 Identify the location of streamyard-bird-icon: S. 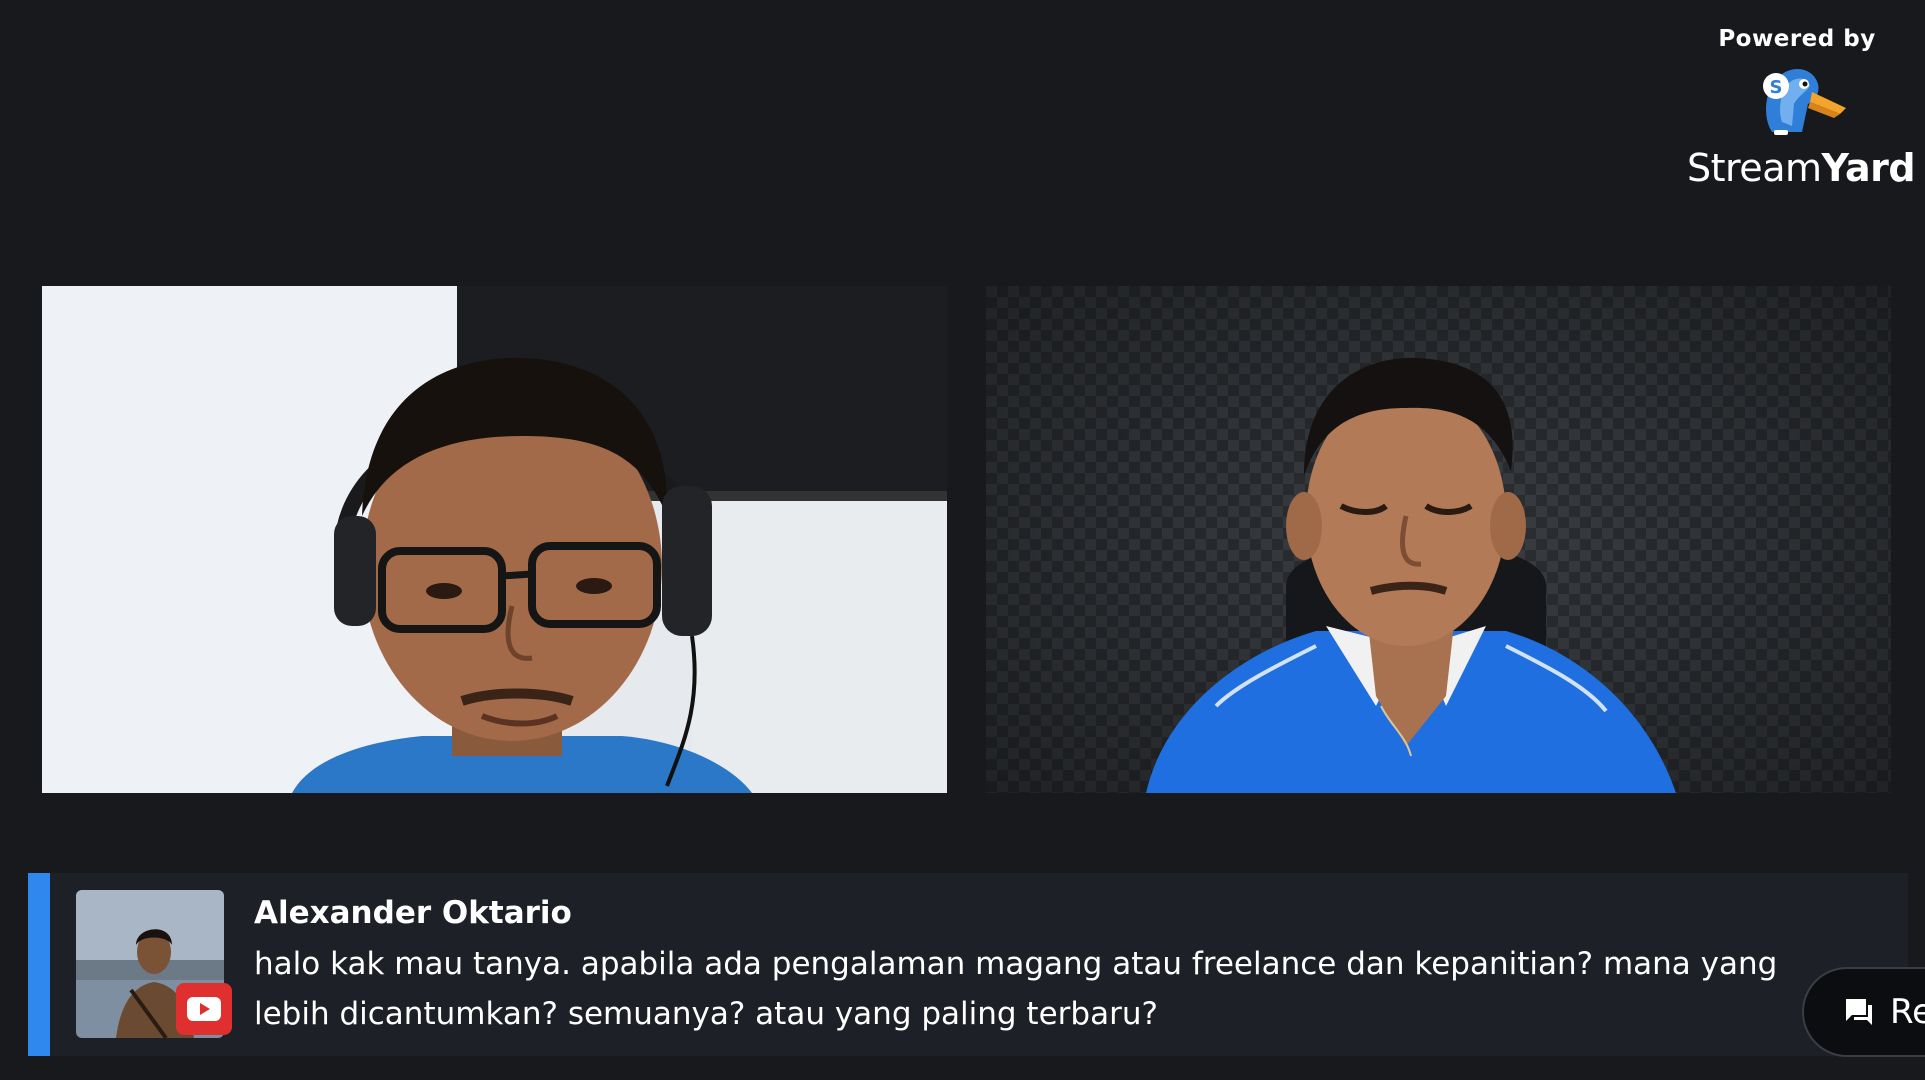
(1804, 102).